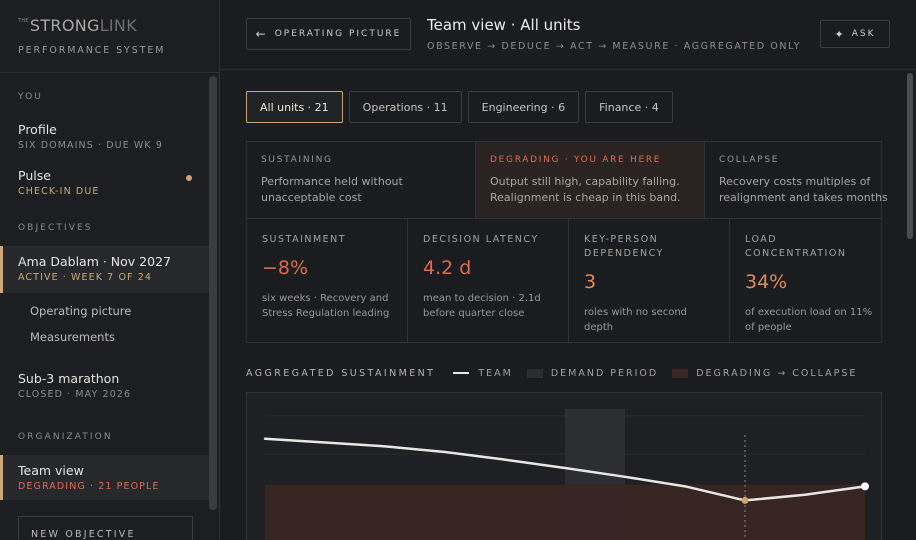  What do you see at coordinates (447, 268) in the screenshot?
I see `metric-value: 4.2 d` at bounding box center [447, 268].